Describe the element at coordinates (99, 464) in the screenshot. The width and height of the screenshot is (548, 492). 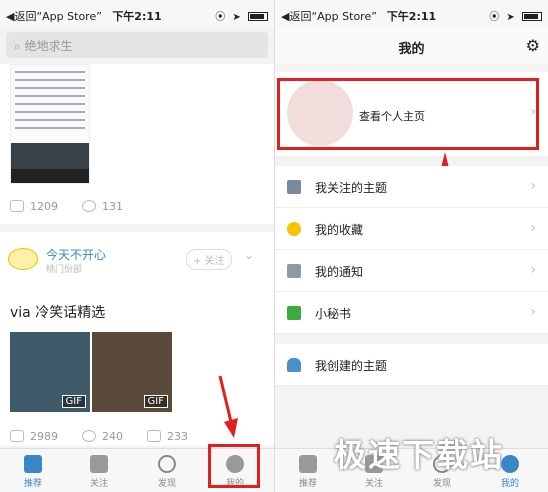
I see `following-icon` at that location.